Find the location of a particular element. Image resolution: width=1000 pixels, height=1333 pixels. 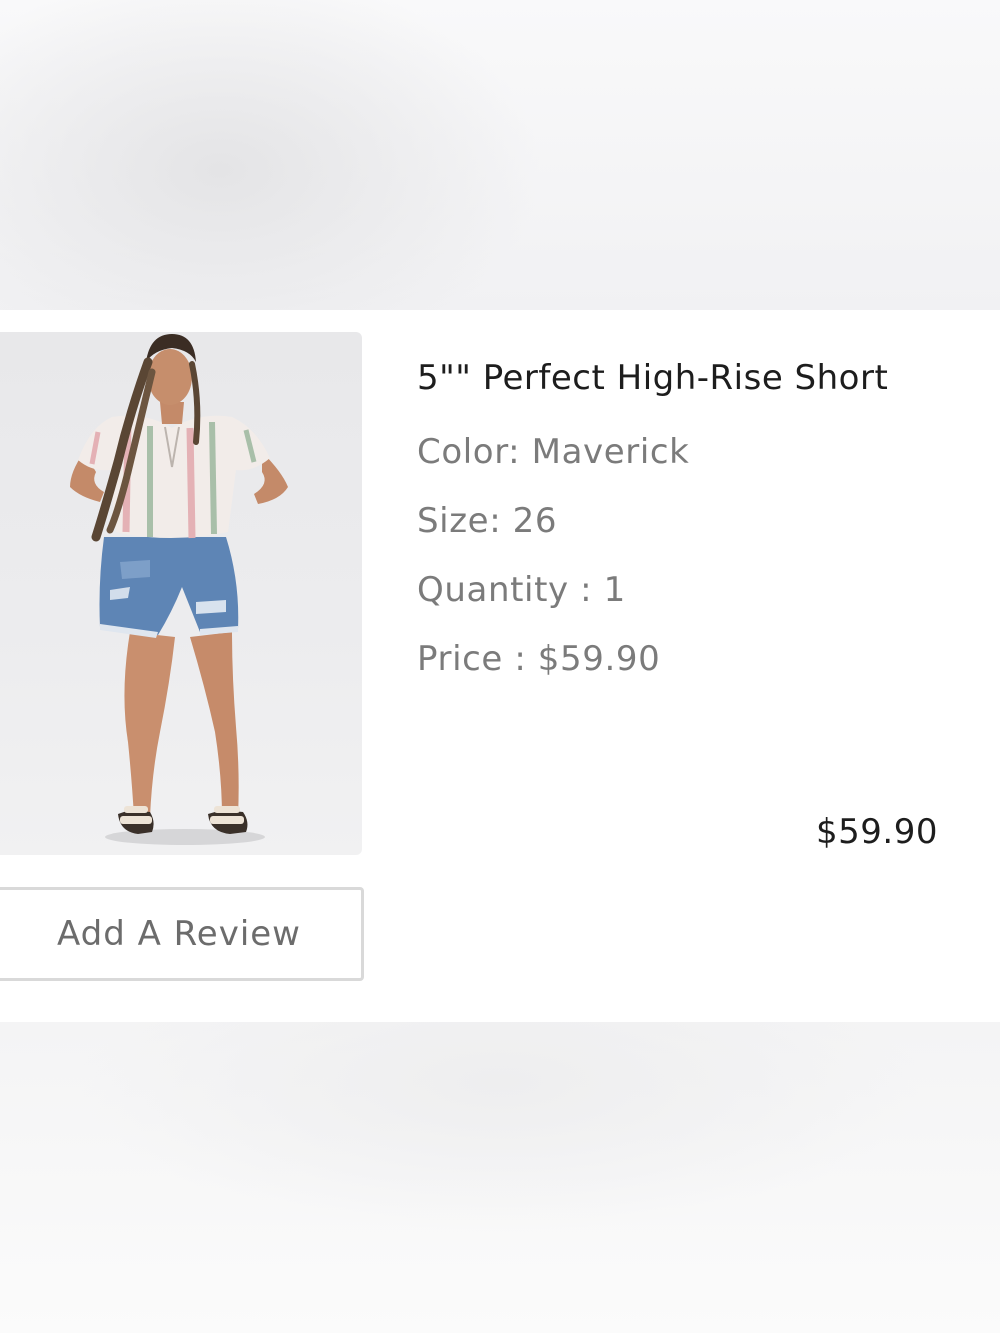

product-photo-illustration is located at coordinates (179, 589).